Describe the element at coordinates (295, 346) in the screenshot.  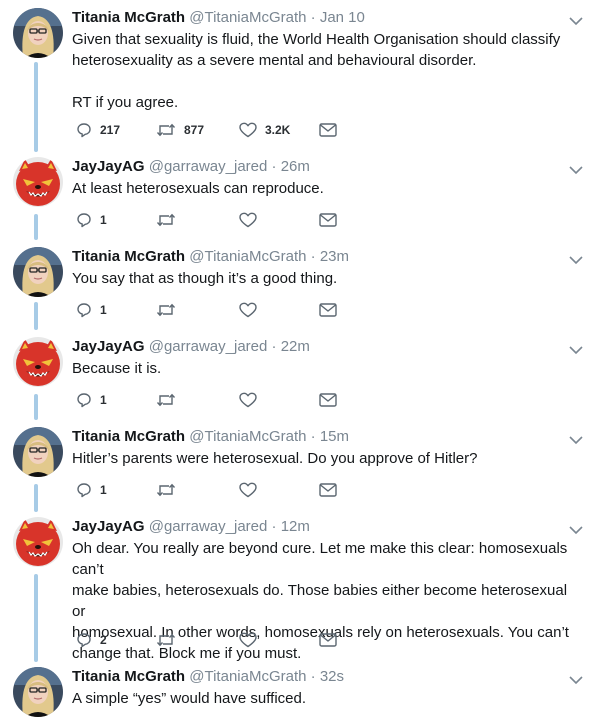
I see `timestamp: 22m` at that location.